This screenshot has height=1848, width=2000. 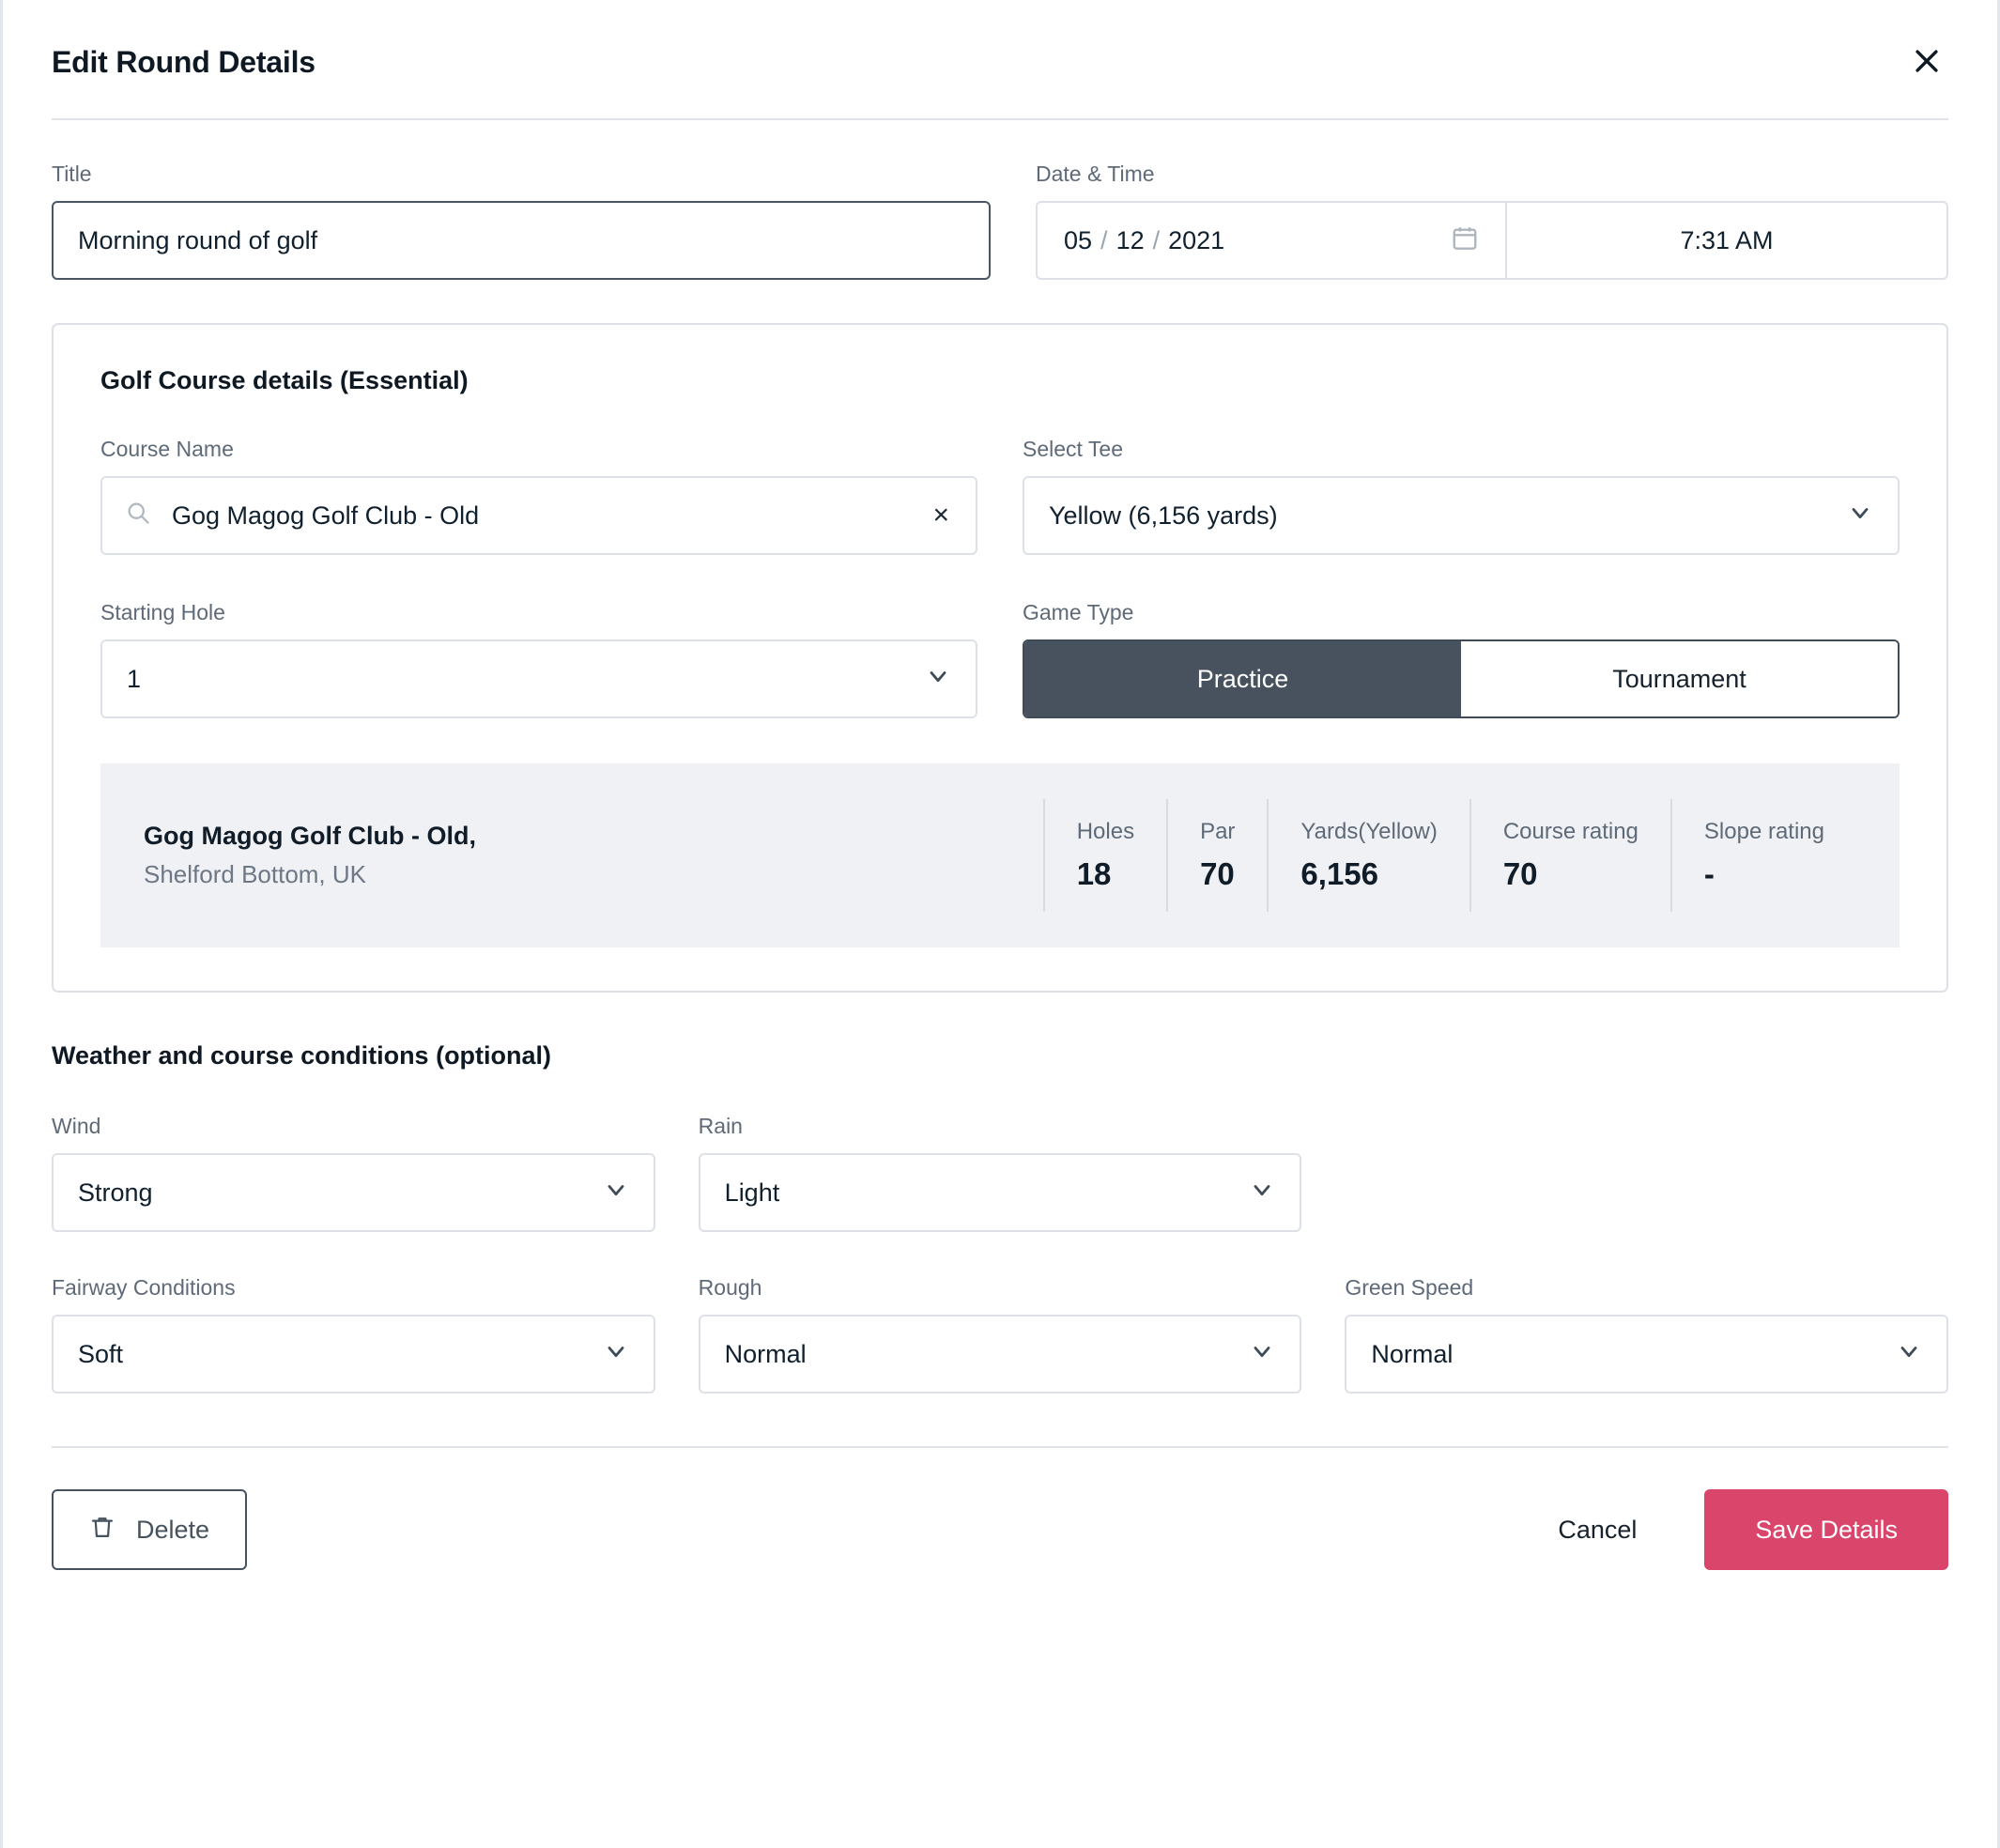 I want to click on date-value: 05 / 12 / 2021, so click(x=1144, y=240).